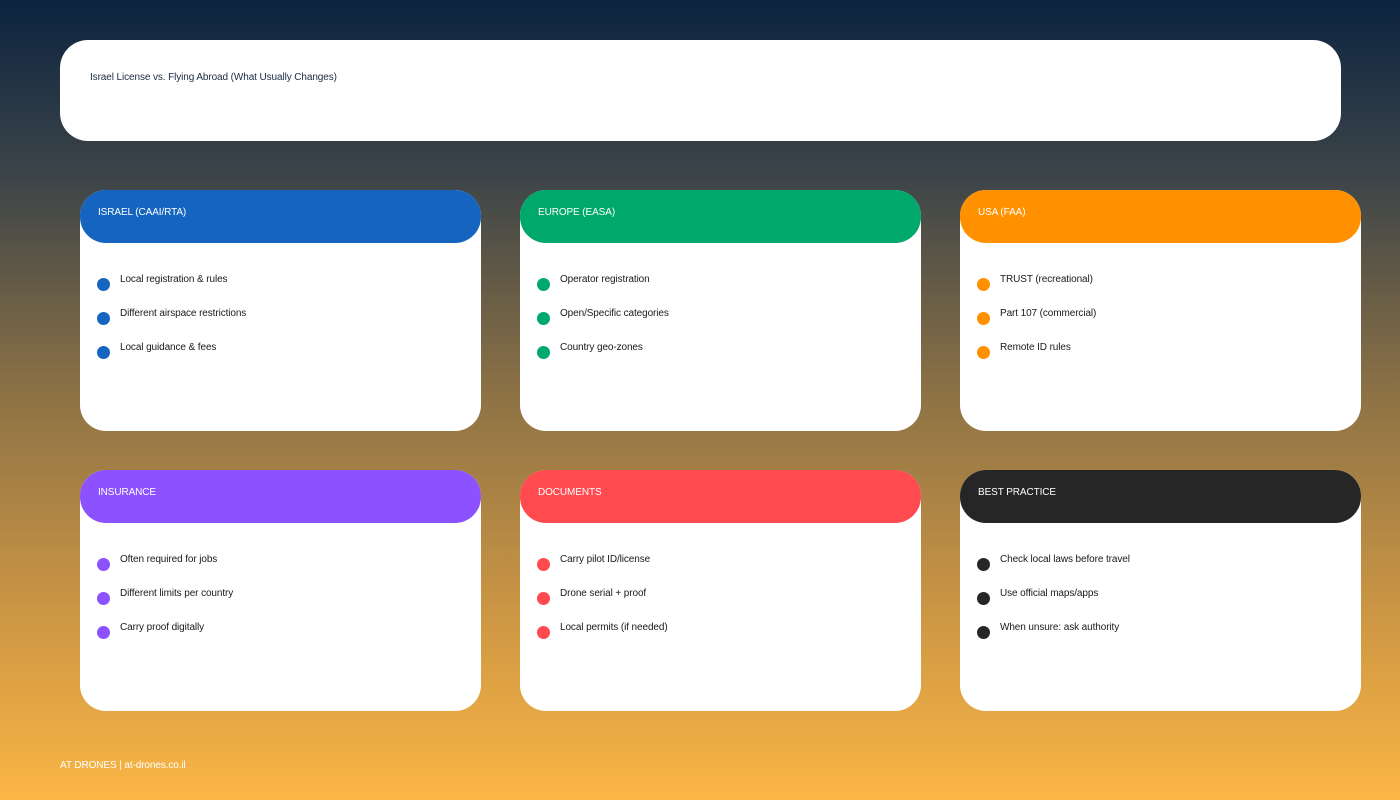 The width and height of the screenshot is (1400, 800). Describe the element at coordinates (577, 212) in the screenshot. I see `card-header-label: EUROPE (EASA)` at that location.